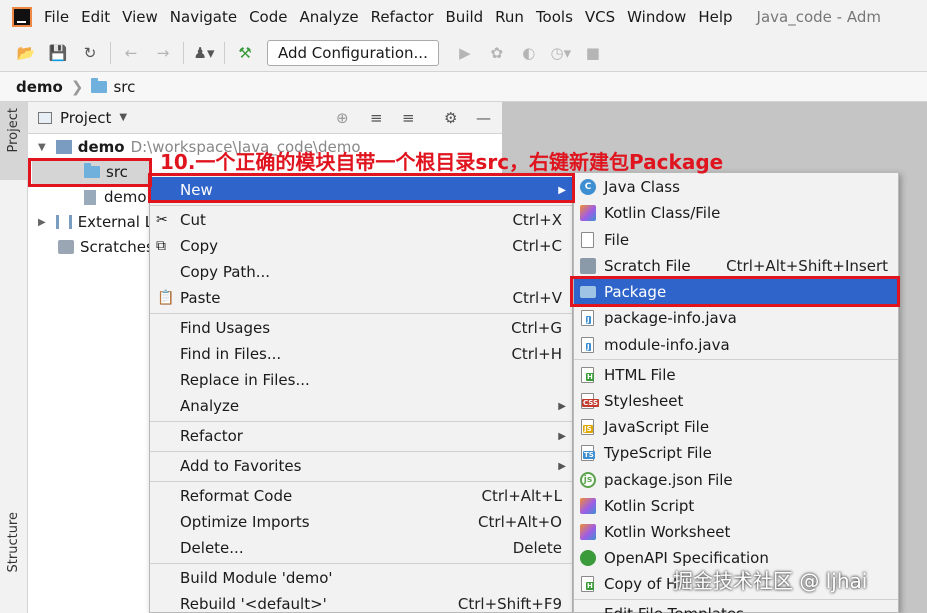 Image resolution: width=927 pixels, height=613 pixels. Describe the element at coordinates (361, 220) in the screenshot. I see `menu-item-cut: ✂ Cut Ctrl+X` at that location.